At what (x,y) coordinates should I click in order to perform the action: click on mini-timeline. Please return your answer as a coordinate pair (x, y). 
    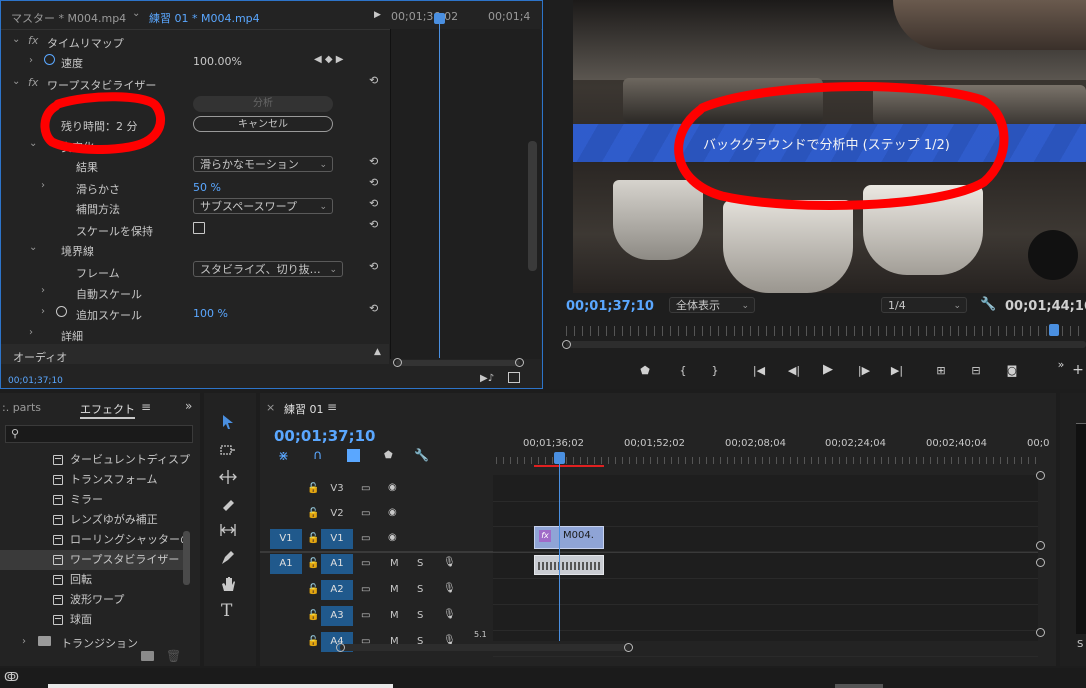
    Looking at the image, I should click on (465, 194).